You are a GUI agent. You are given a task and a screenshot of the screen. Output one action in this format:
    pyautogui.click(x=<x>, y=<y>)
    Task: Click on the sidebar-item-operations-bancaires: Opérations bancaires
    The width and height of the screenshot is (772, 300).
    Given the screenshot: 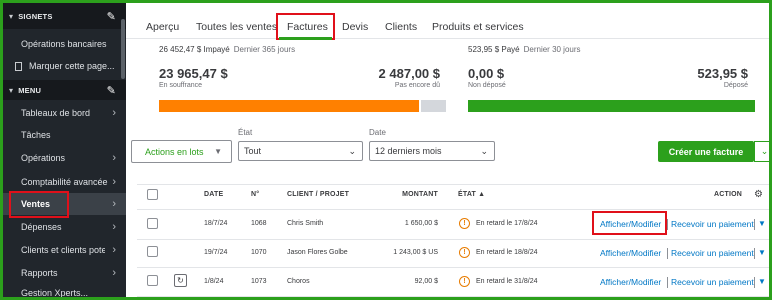 What is the action you would take?
    pyautogui.click(x=64, y=44)
    